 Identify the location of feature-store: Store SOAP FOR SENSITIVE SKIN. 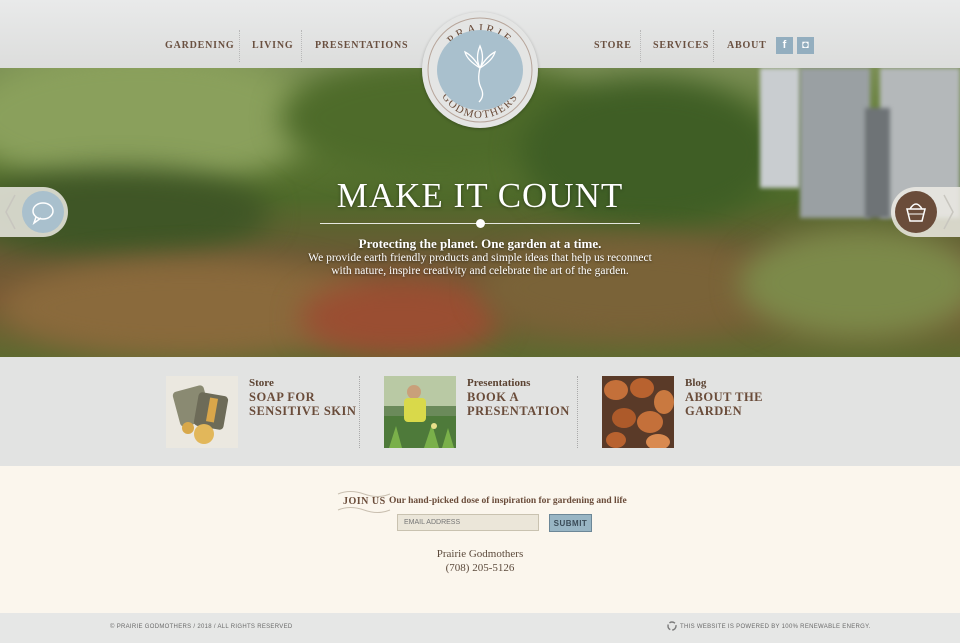
(261, 412).